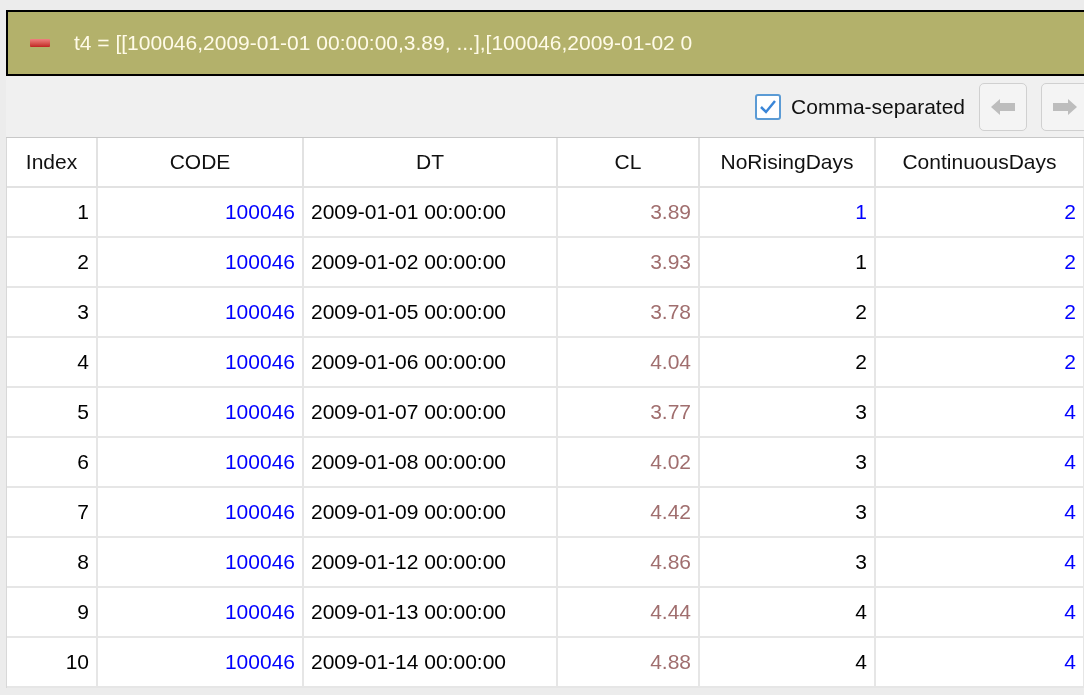  I want to click on table-cell: 3.89, so click(629, 212).